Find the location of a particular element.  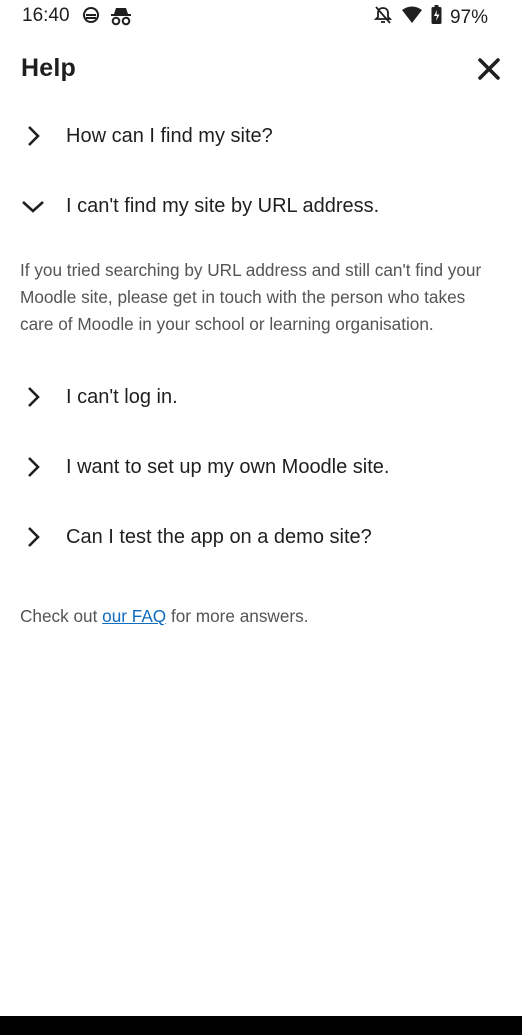

chevron-down-icon is located at coordinates (33, 206).